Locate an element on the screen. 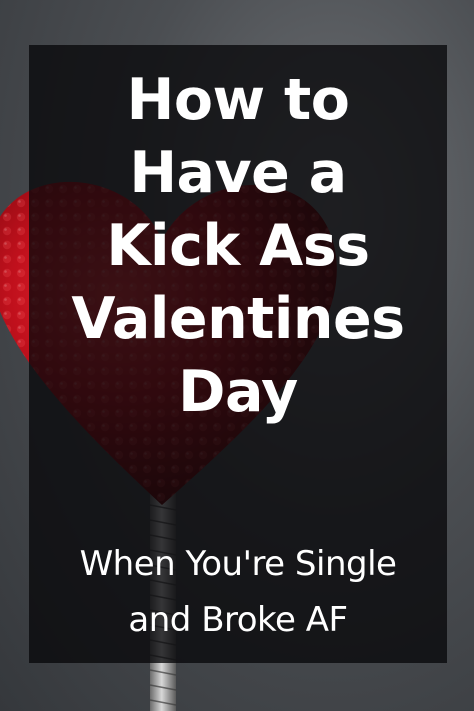  subtitle: When You're Single and Broke AF is located at coordinates (238, 592).